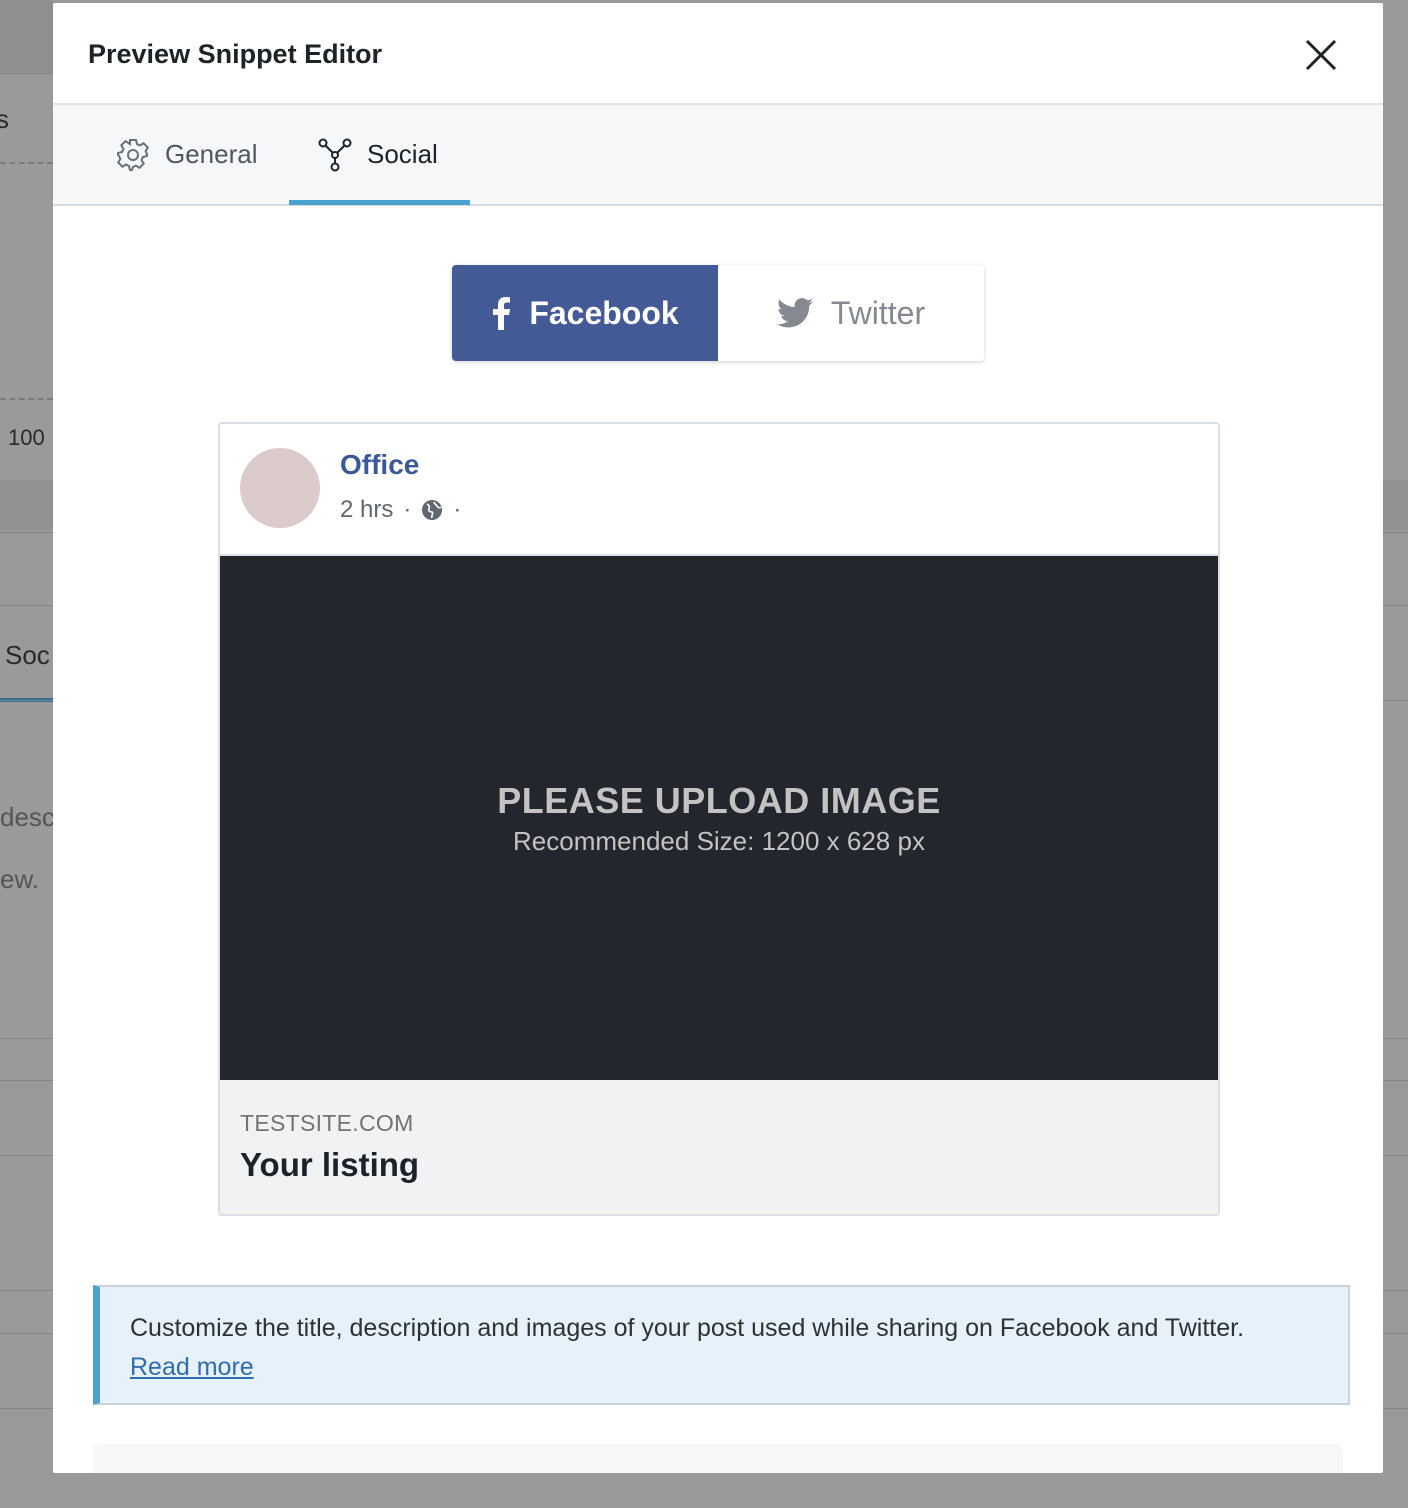 The width and height of the screenshot is (1408, 1508). I want to click on tab-social: Social, so click(377, 154).